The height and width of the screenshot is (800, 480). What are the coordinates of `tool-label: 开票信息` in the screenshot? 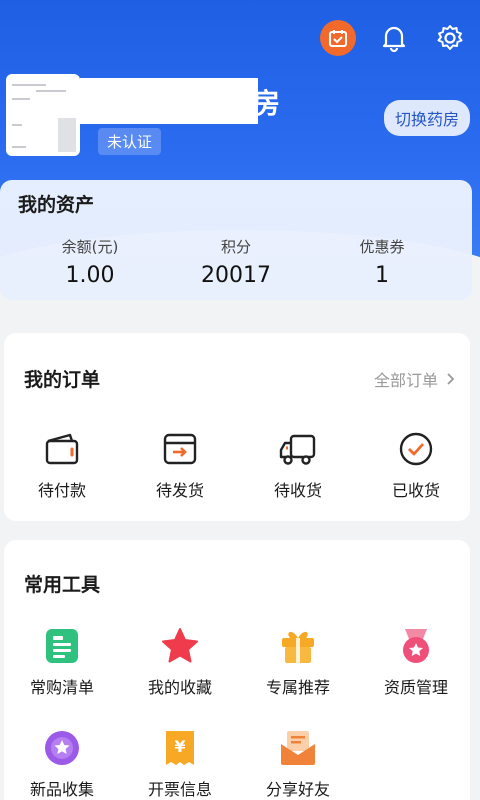 It's located at (179, 789).